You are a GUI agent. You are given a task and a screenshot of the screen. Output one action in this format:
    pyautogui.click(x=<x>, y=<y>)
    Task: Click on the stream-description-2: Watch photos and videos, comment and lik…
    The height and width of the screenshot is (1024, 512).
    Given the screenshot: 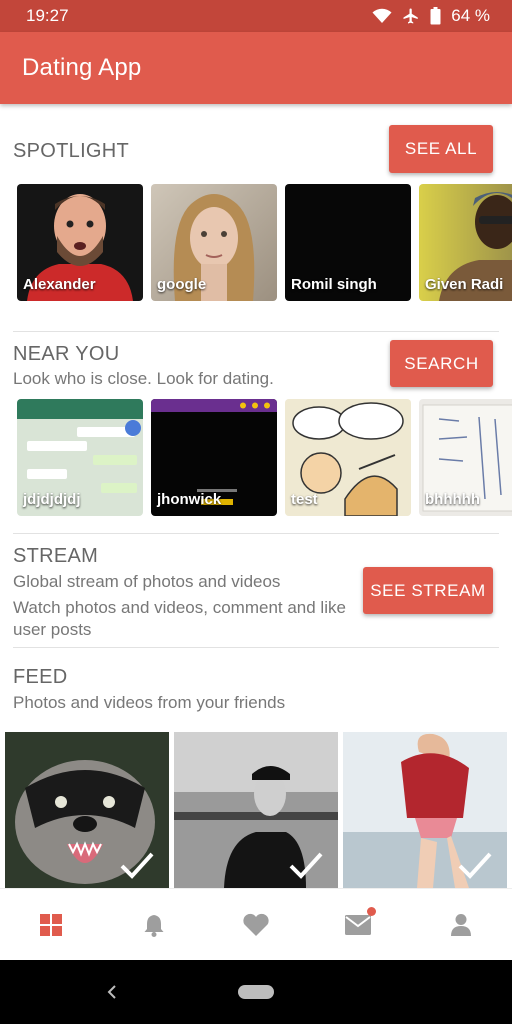 What is the action you would take?
    pyautogui.click(x=179, y=618)
    